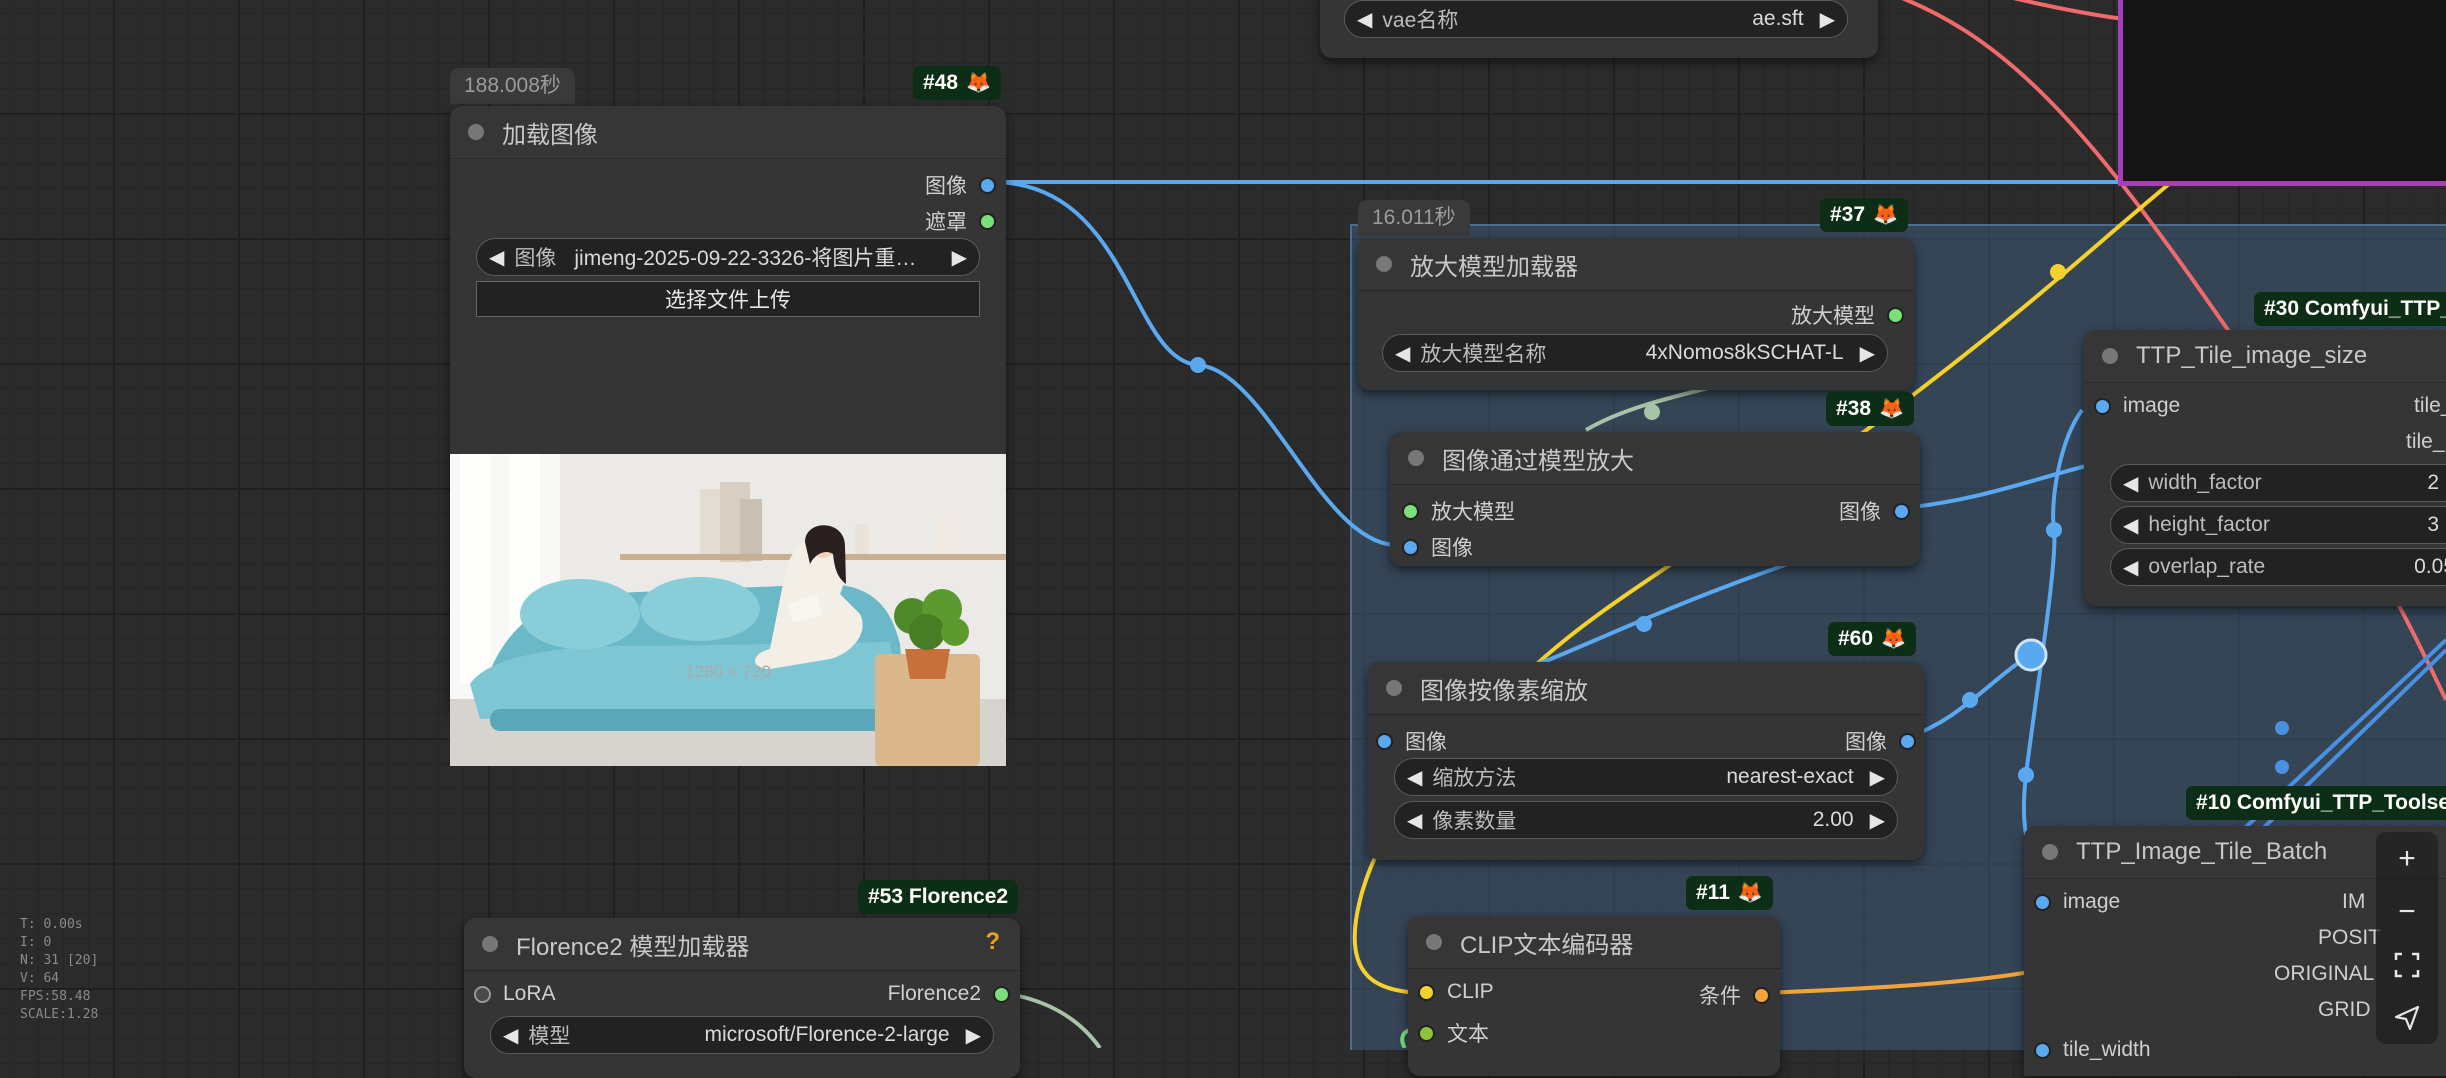  Describe the element at coordinates (1854, 408) in the screenshot. I see `badge-label: #38` at that location.